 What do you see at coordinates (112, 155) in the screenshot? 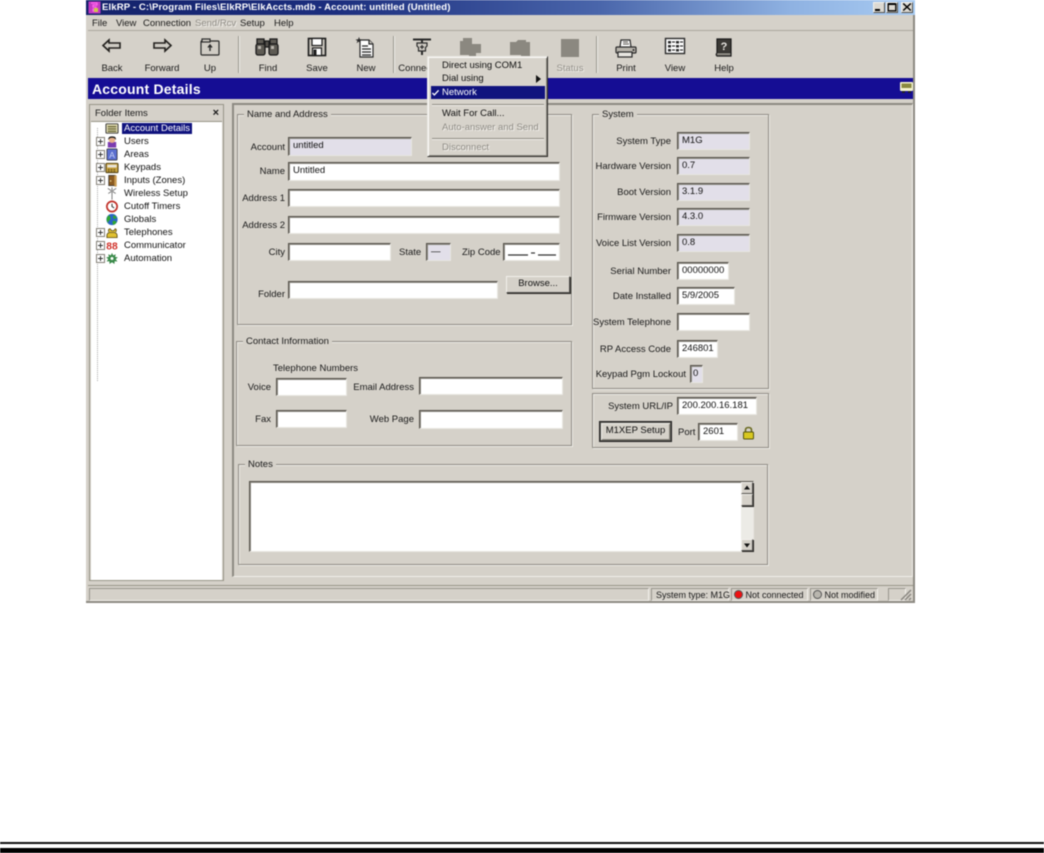
I see `svg-text: A` at bounding box center [112, 155].